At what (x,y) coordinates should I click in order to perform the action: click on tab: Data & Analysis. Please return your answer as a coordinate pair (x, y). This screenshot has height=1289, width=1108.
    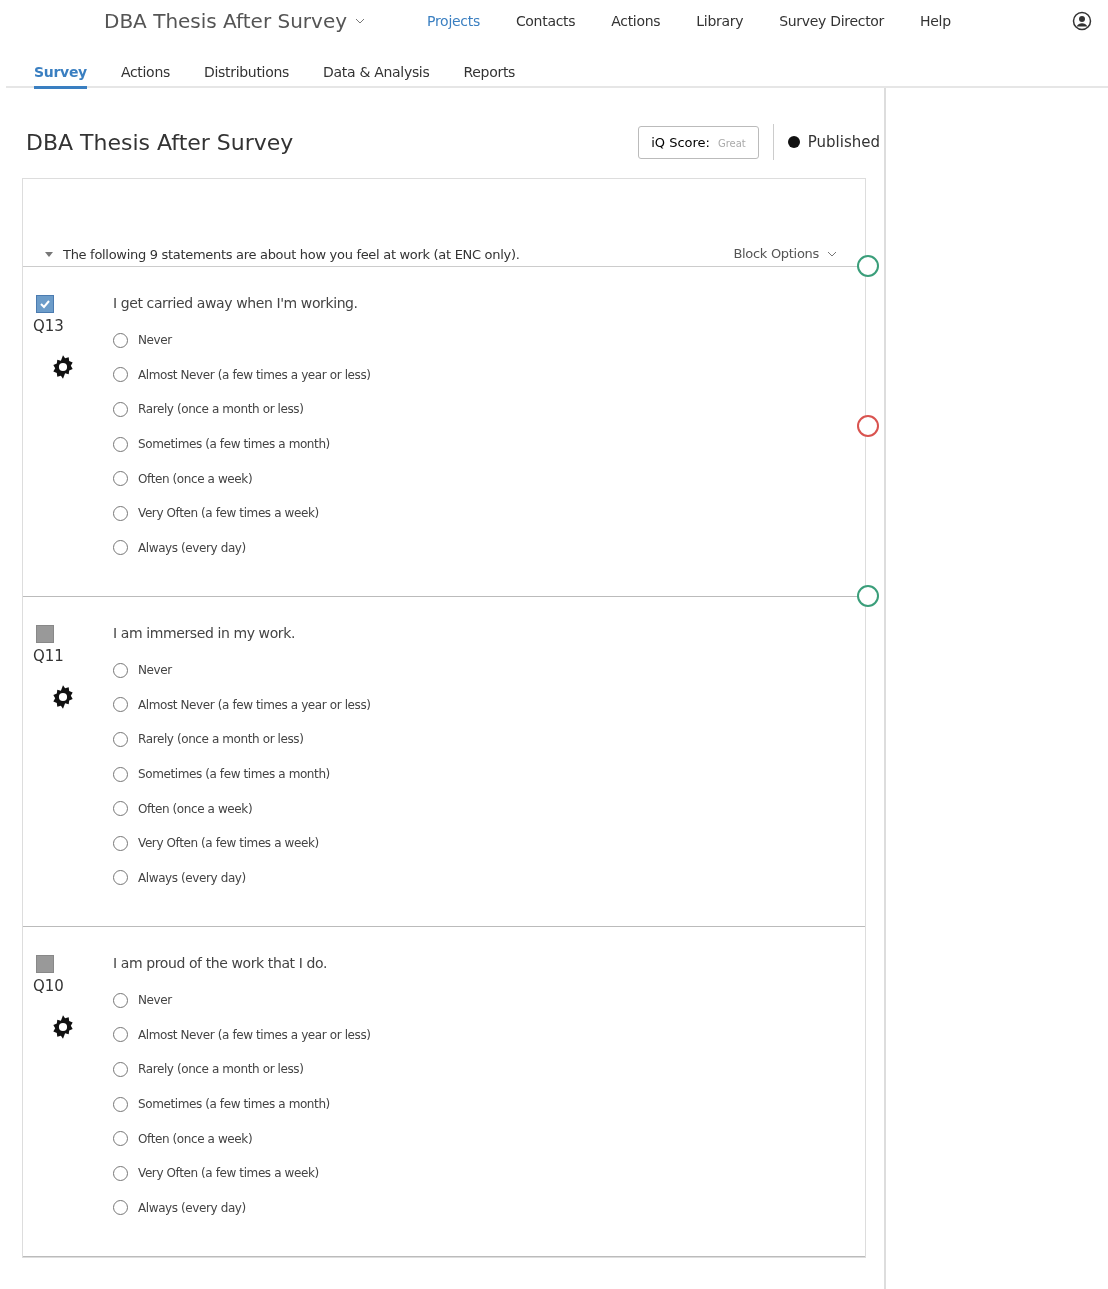
    Looking at the image, I should click on (376, 76).